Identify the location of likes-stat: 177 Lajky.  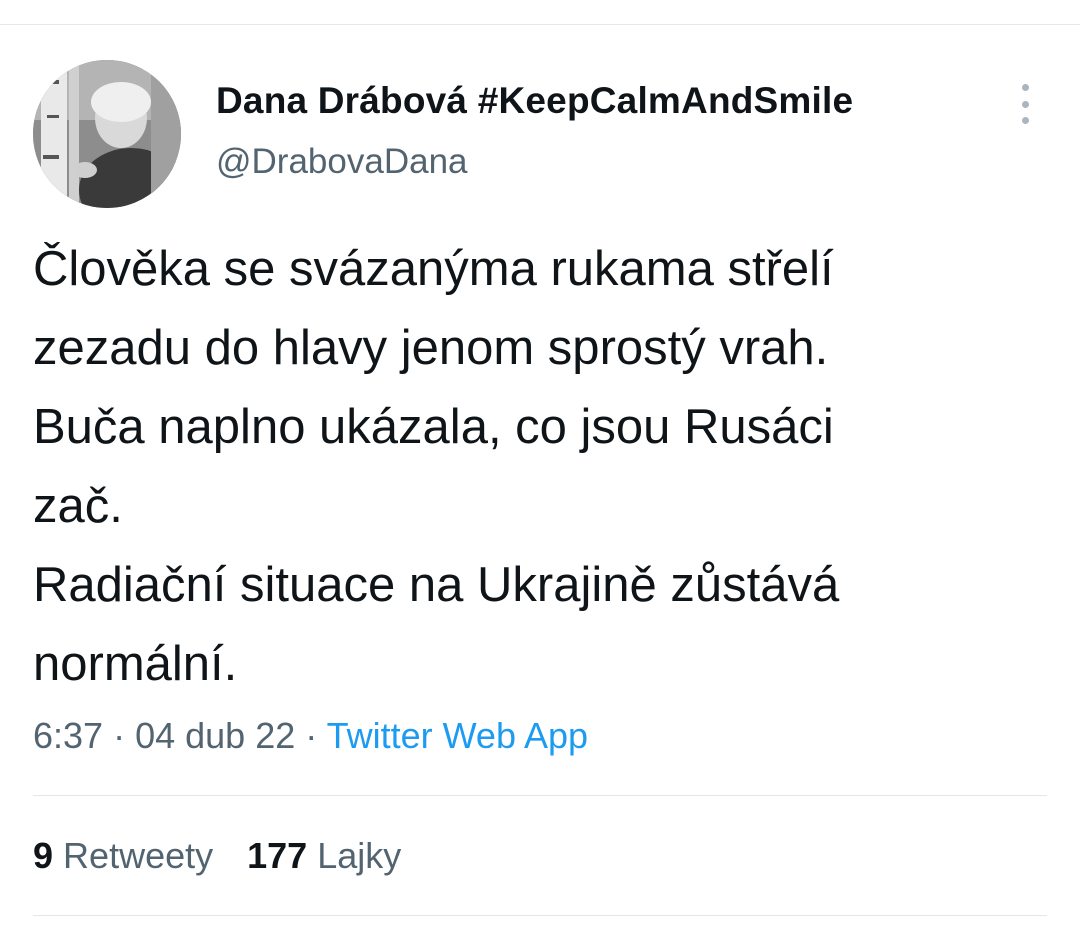
(324, 855).